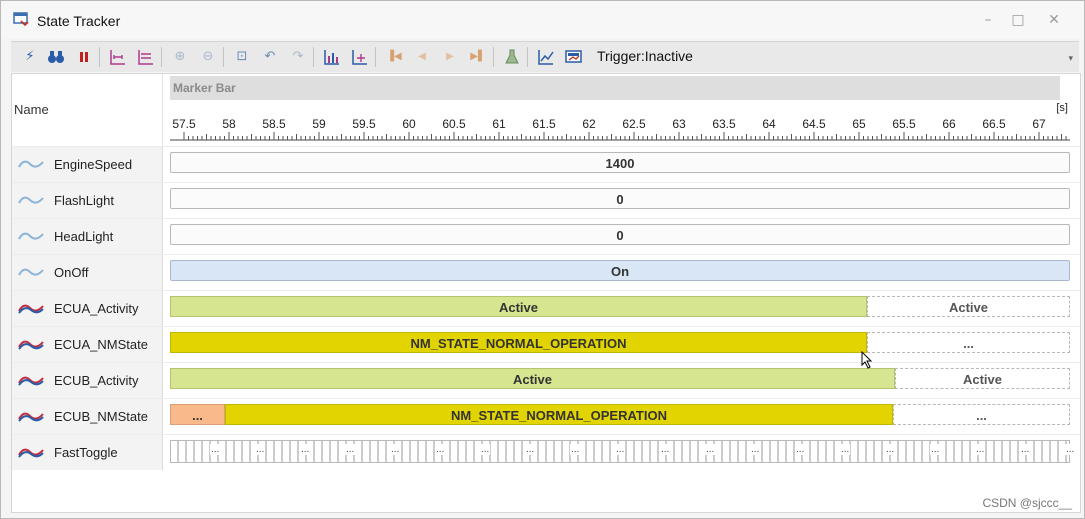 Image resolution: width=1085 pixels, height=519 pixels. I want to click on signal-name-label: FlashLight, so click(84, 200).